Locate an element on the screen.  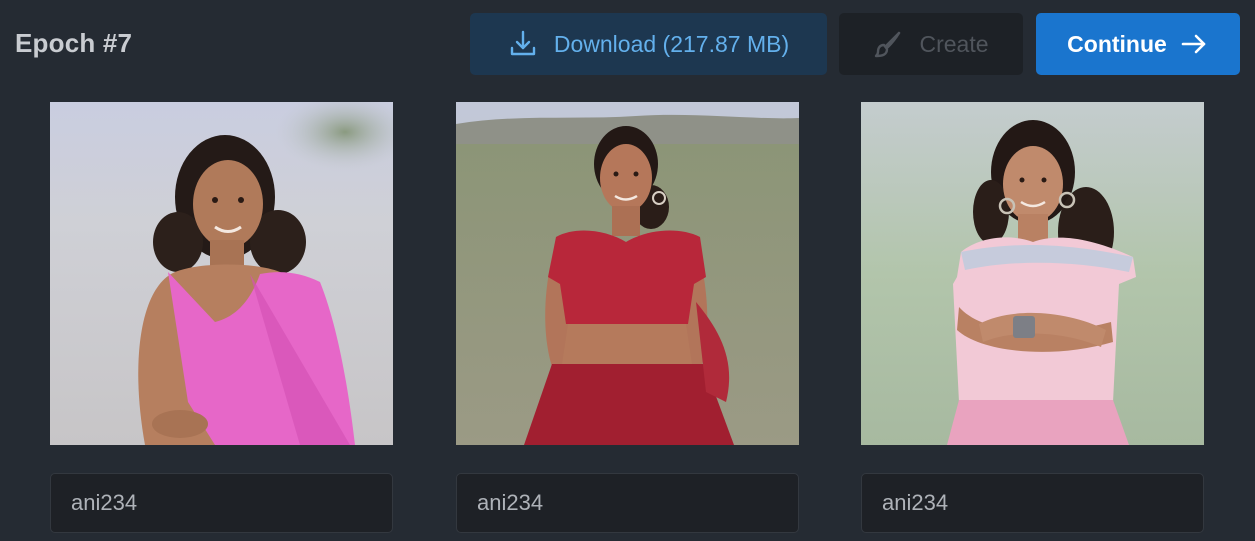
continue-label: Continue is located at coordinates (1117, 43).